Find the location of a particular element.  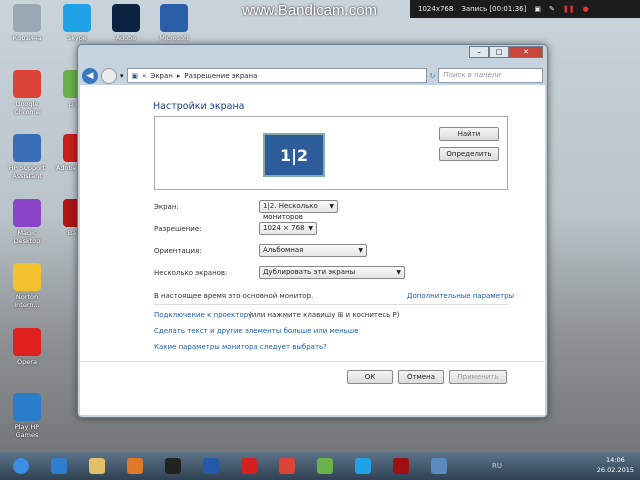

display-value: 1|2. Несколько мониторов is located at coordinates (290, 211).